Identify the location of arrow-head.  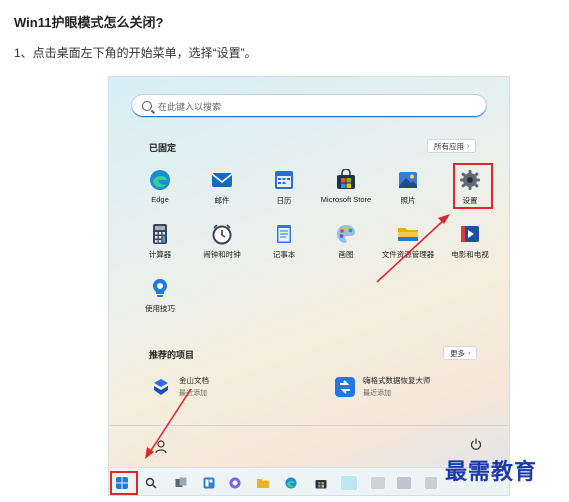
(444, 219).